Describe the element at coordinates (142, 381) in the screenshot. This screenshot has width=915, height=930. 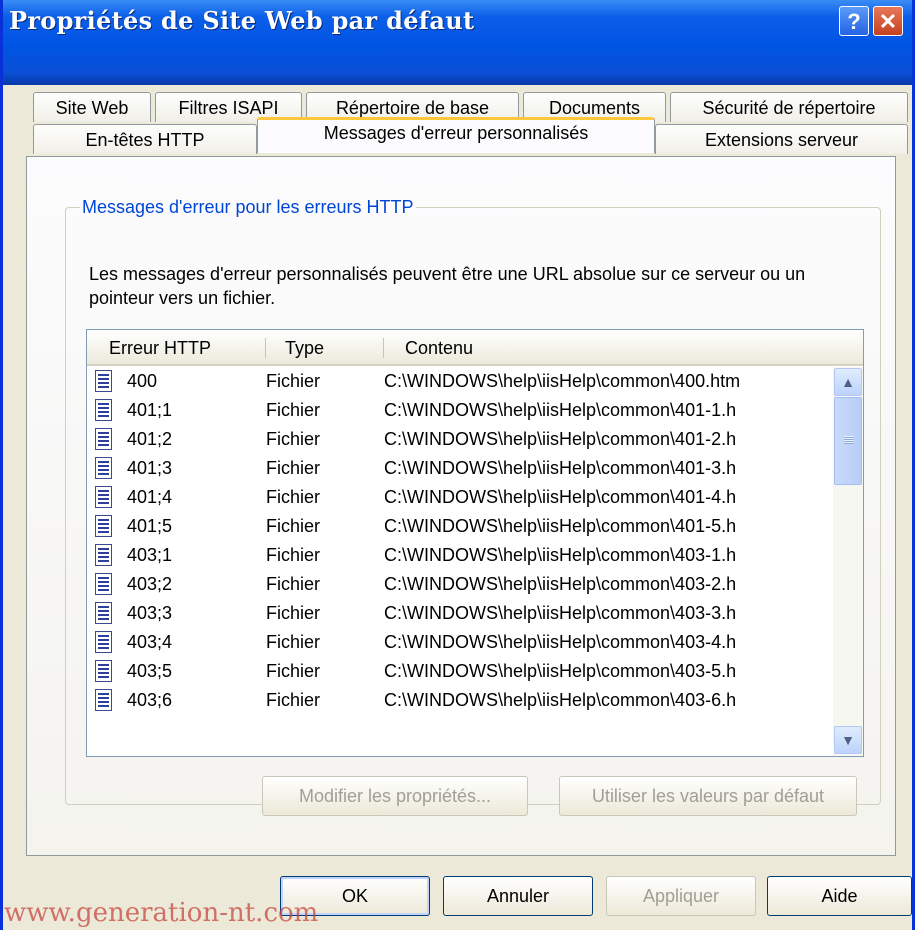
I see `cell-code: 400` at that location.